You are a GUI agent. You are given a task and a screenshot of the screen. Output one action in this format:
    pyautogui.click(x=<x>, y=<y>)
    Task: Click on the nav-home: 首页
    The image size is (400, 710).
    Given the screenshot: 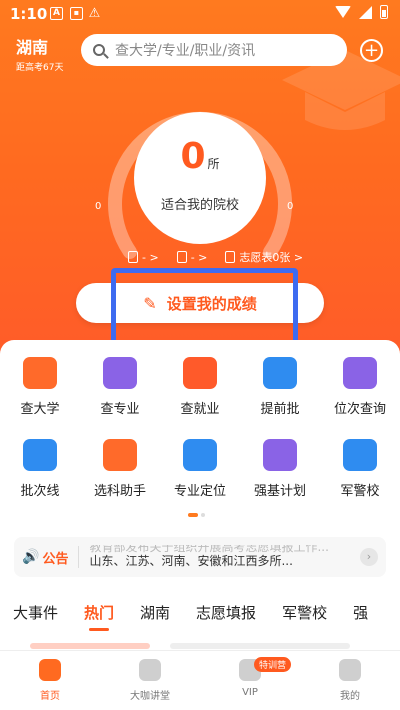 What is the action you would take?
    pyautogui.click(x=50, y=680)
    